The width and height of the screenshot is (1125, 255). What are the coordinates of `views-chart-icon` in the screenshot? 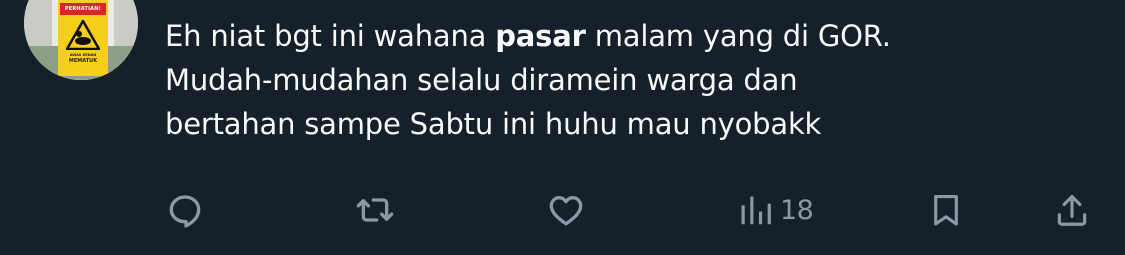 It's located at (756, 210).